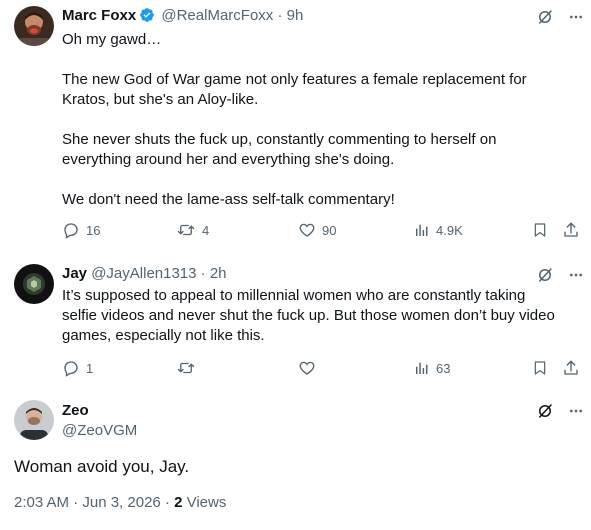 Image resolution: width=591 pixels, height=530 pixels. I want to click on reply-button: 1, so click(77, 368).